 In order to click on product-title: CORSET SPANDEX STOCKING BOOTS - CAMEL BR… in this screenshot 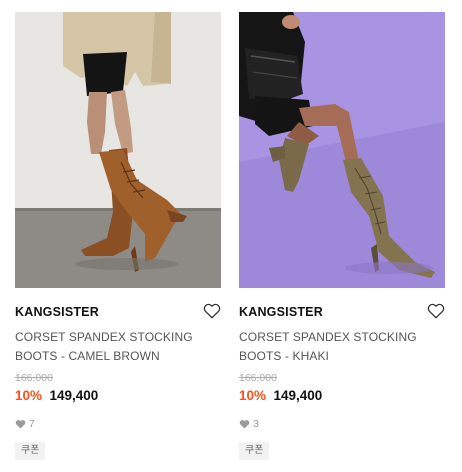, I will do `click(115, 347)`.